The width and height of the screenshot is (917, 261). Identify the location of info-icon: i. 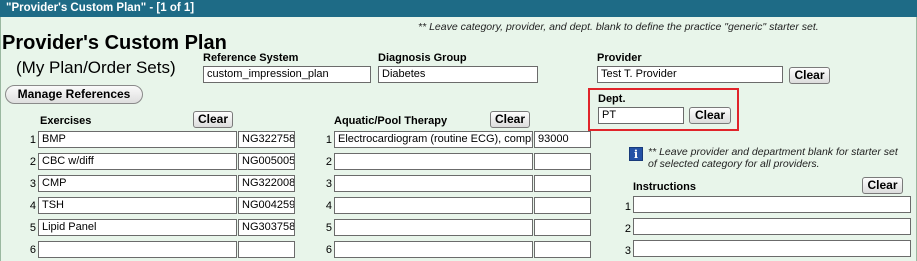
(636, 154).